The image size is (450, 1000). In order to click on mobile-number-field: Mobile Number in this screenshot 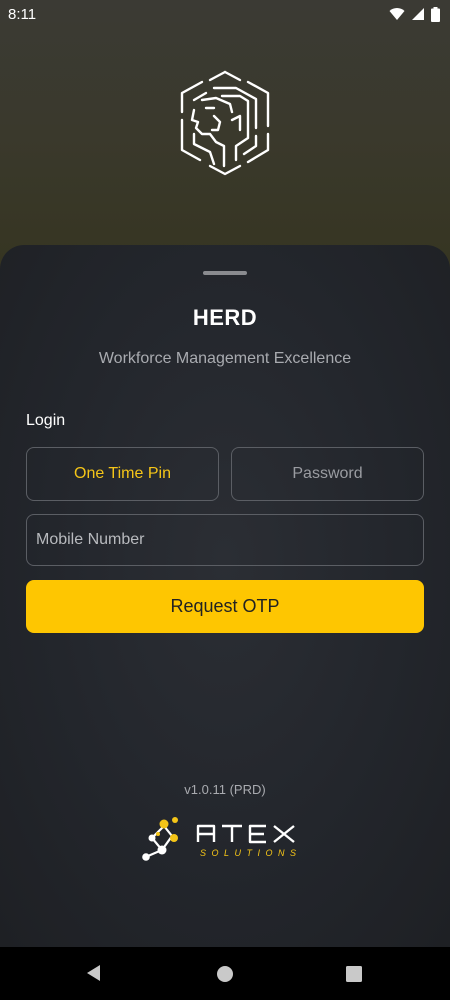, I will do `click(225, 540)`.